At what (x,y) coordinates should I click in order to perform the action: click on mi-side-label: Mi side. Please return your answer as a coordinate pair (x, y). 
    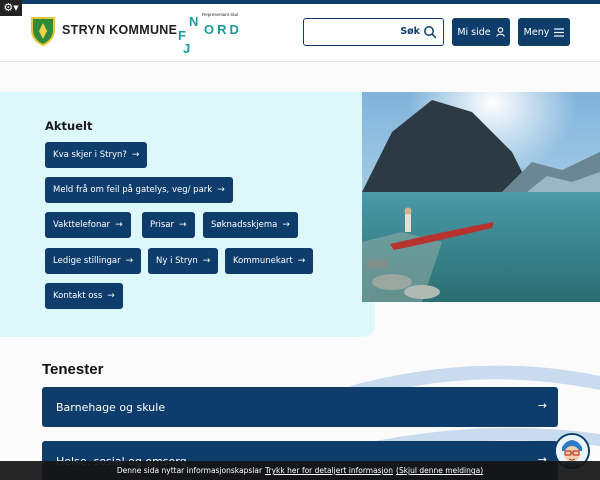
    Looking at the image, I should click on (474, 32).